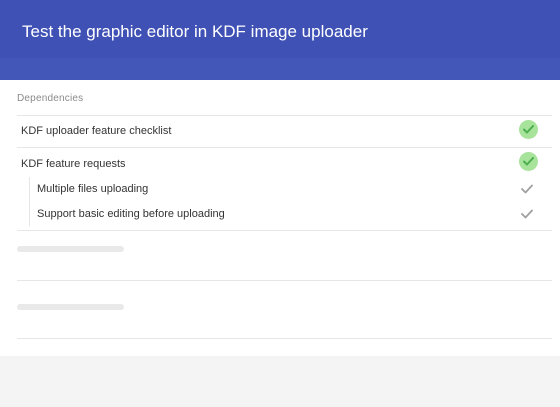  I want to click on sub-item-multiple-files: Multiple files uploading, so click(92, 189).